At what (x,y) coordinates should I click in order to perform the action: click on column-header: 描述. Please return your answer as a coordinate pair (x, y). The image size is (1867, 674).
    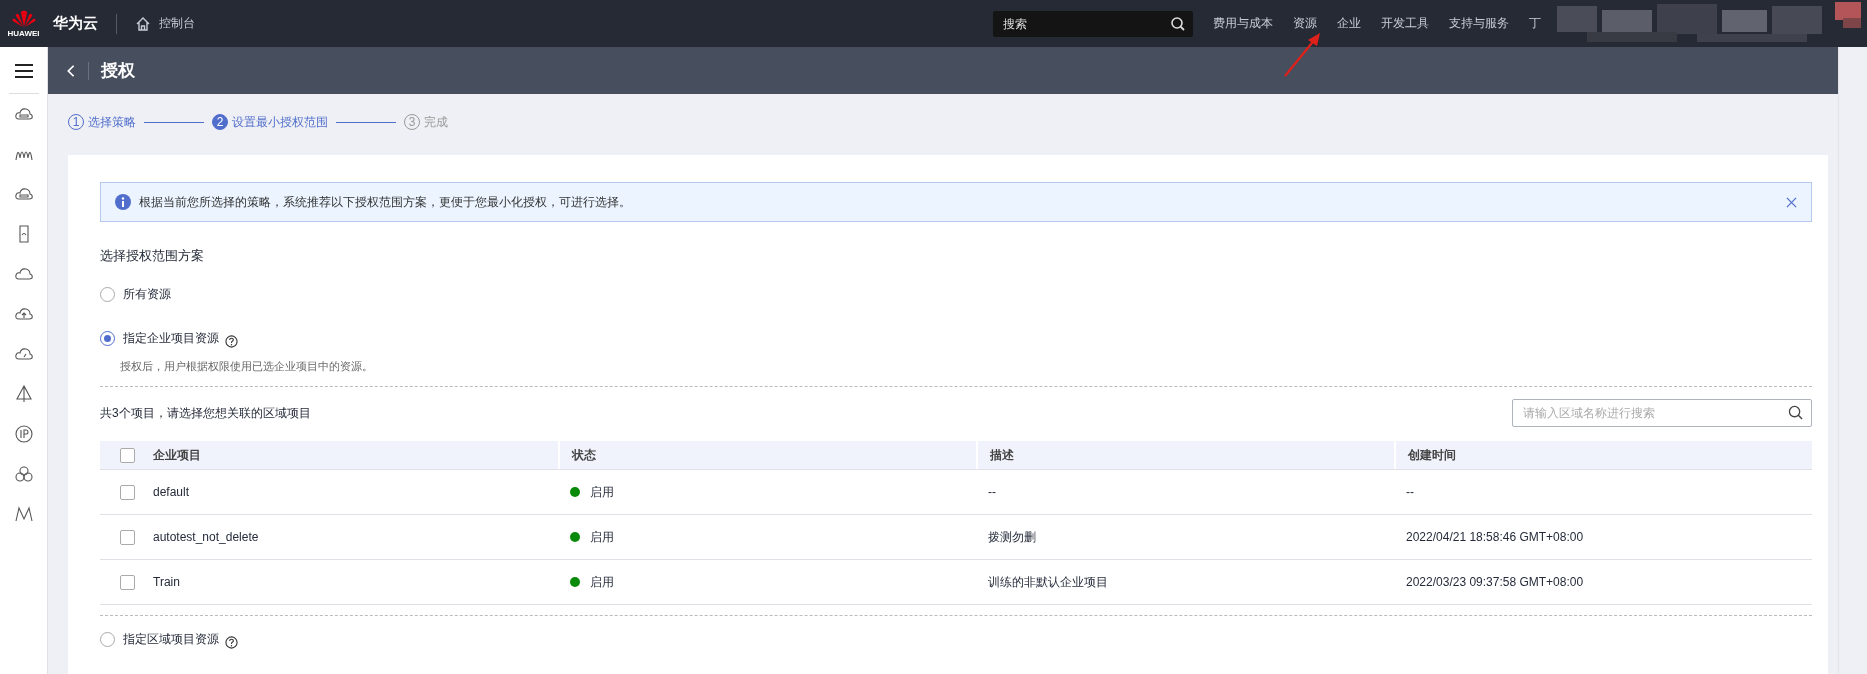
    Looking at the image, I should click on (1002, 455).